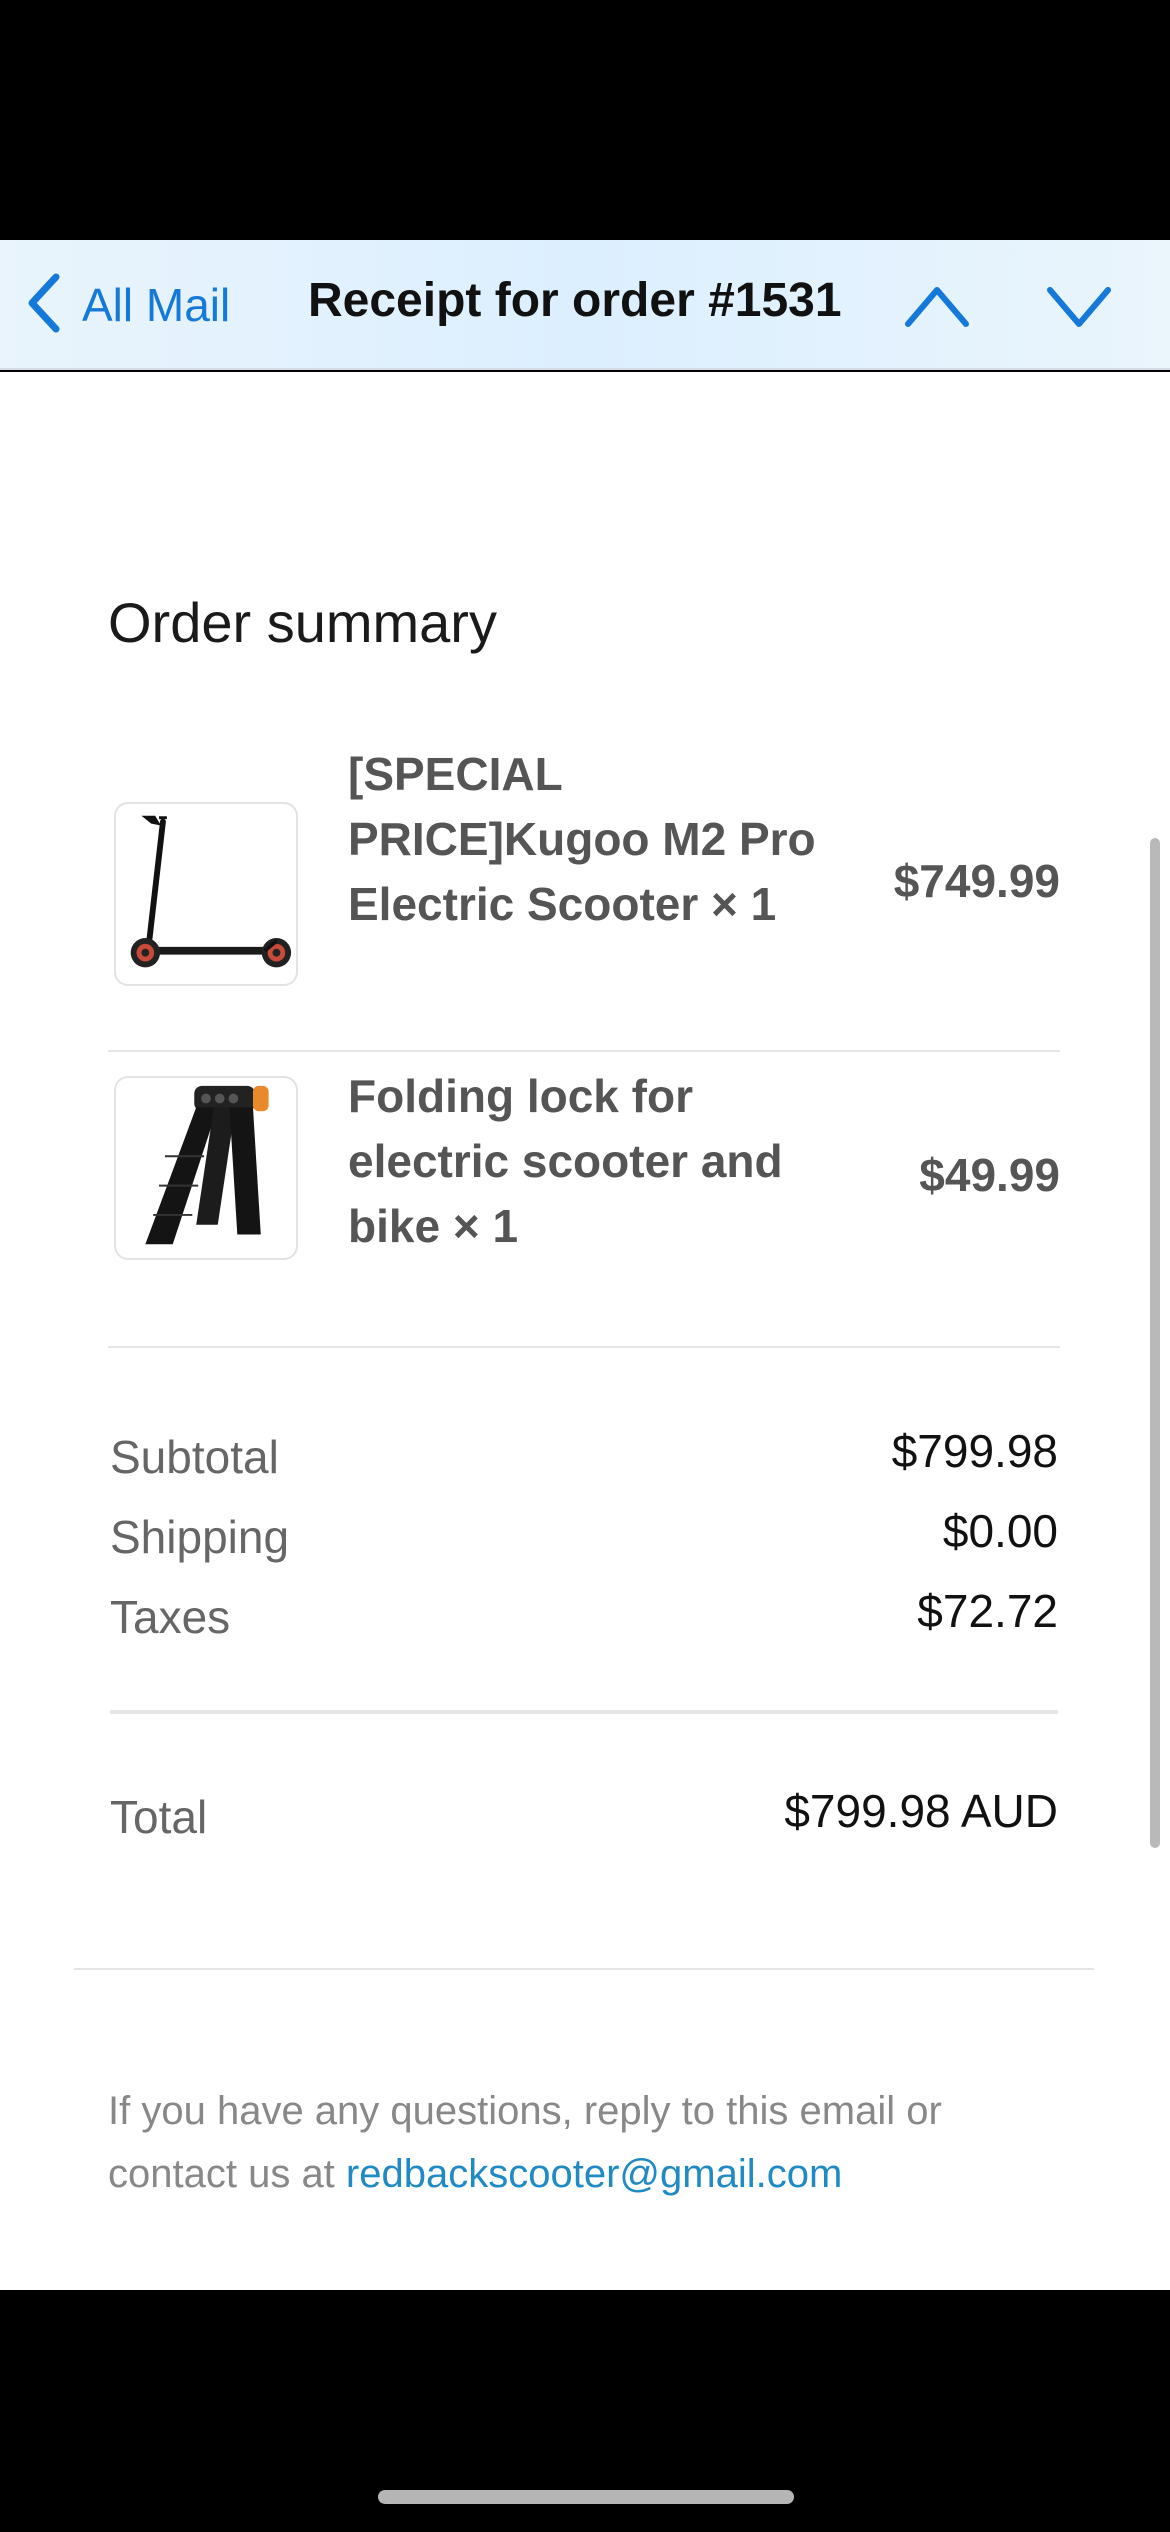 The height and width of the screenshot is (2532, 1170). Describe the element at coordinates (575, 300) in the screenshot. I see `email-subject-title: Receipt for order #1531` at that location.